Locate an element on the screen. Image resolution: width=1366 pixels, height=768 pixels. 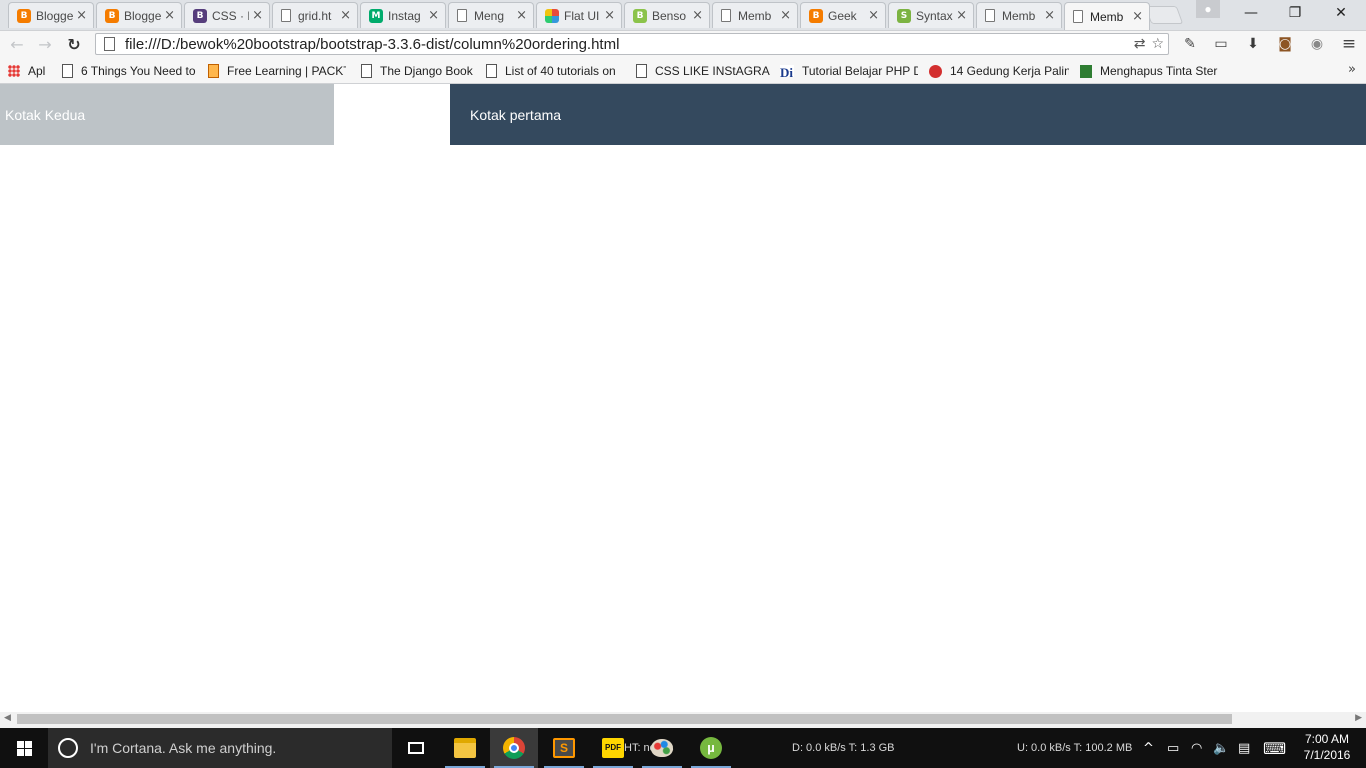
apps-grid-icon is located at coordinates (14, 71).